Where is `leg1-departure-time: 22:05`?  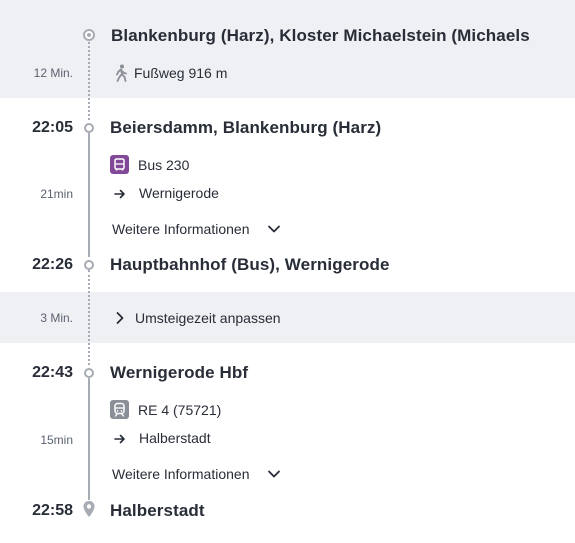 leg1-departure-time: 22:05 is located at coordinates (52, 127).